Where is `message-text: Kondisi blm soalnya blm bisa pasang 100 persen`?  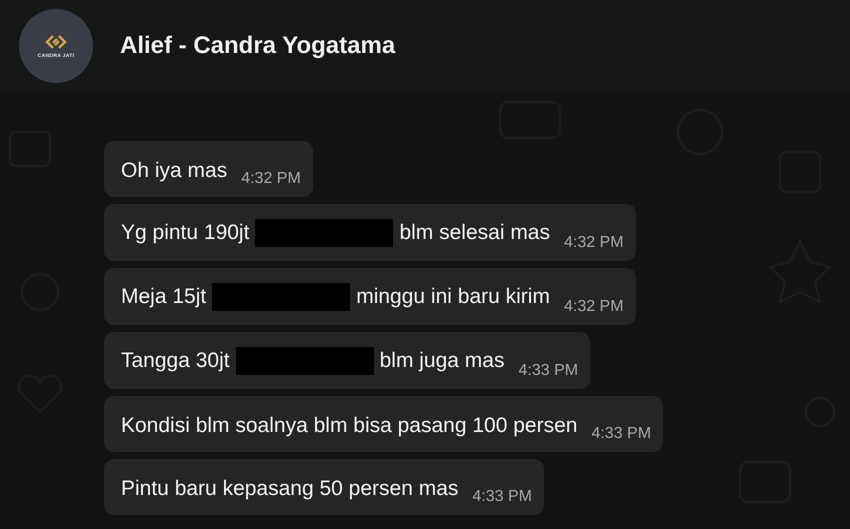
message-text: Kondisi blm soalnya blm bisa pasang 100 persen is located at coordinates (349, 426).